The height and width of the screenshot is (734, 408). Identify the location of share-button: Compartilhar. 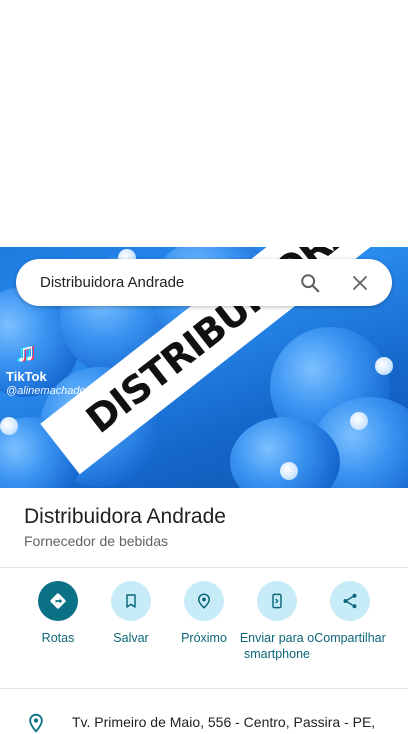
(350, 613).